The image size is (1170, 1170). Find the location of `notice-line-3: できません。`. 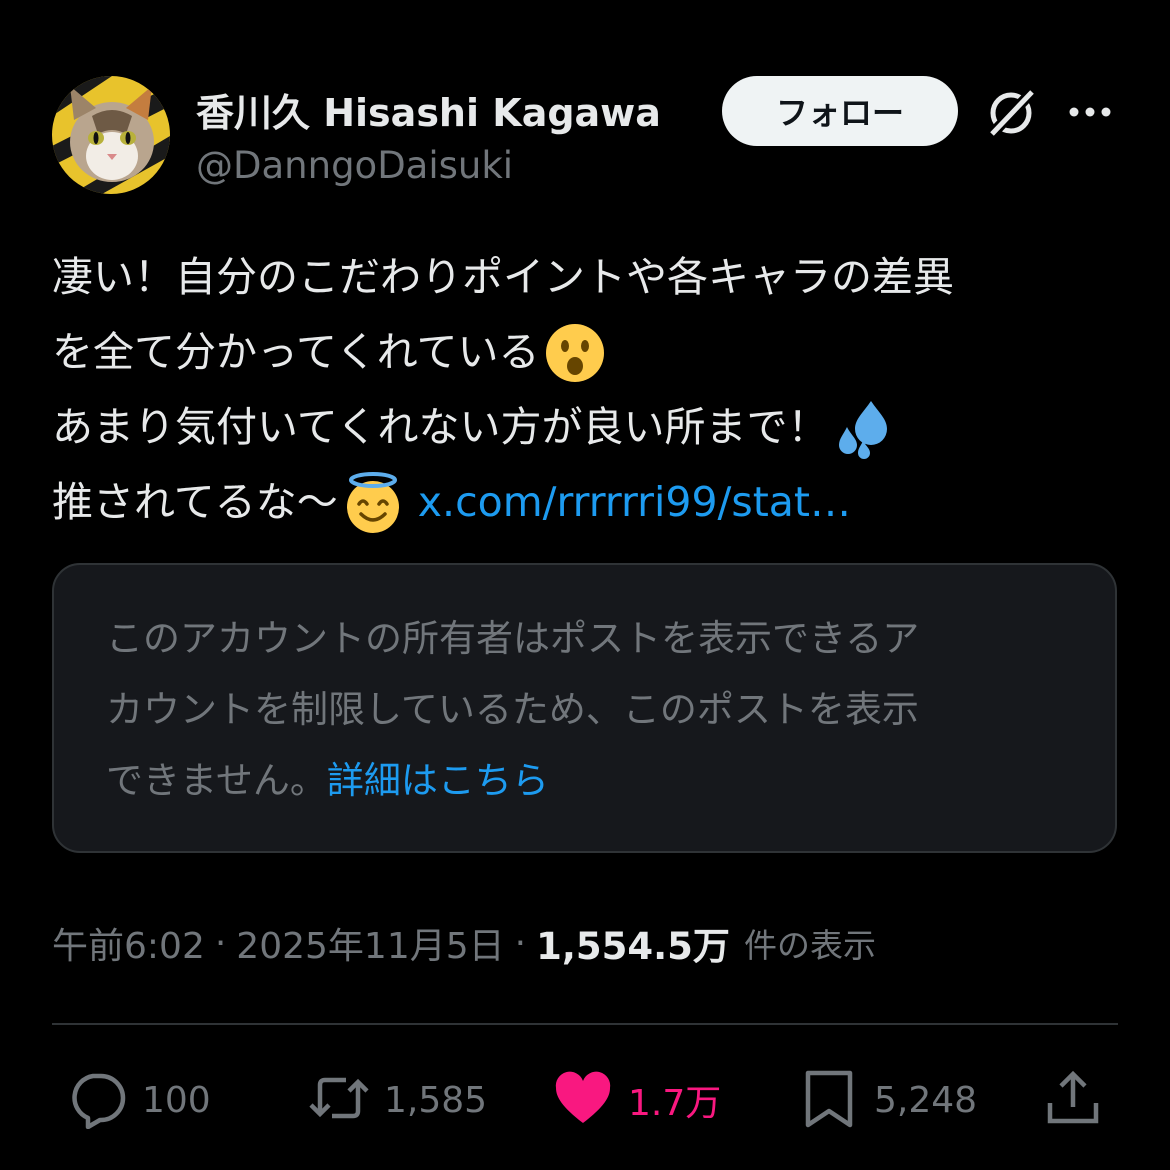

notice-line-3: できません。 is located at coordinates (216, 780).